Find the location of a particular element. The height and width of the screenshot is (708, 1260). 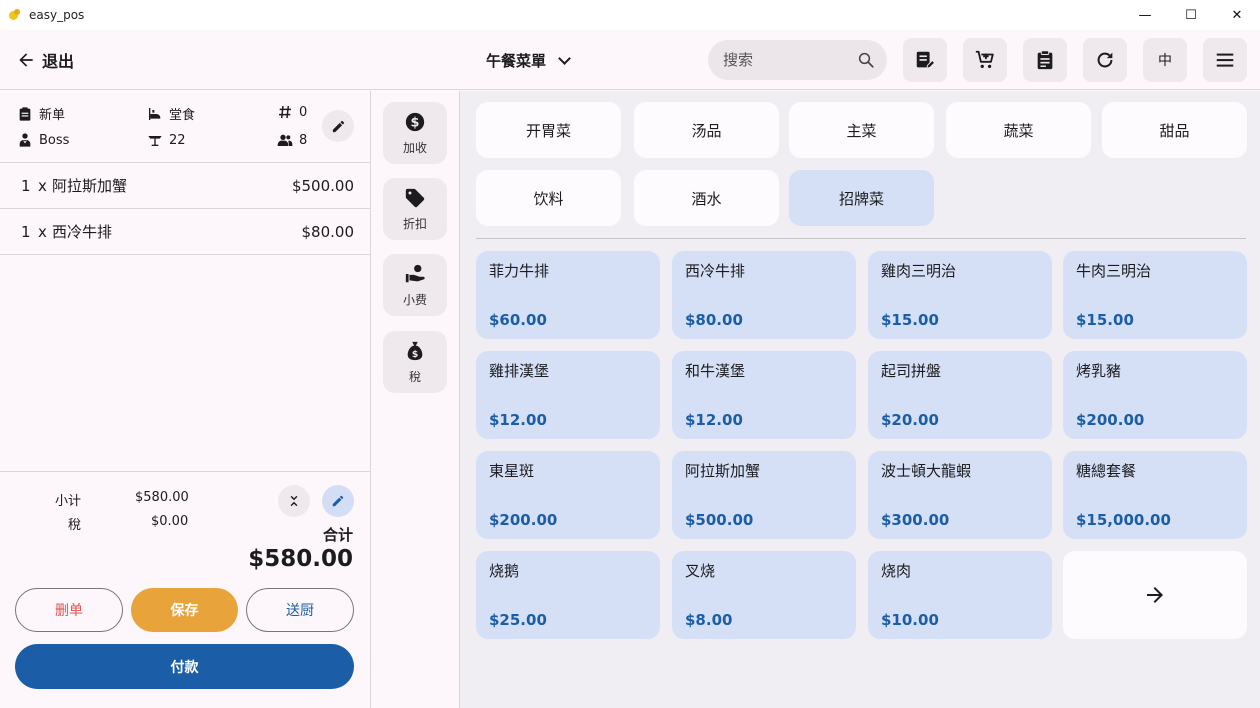

cart-add-button is located at coordinates (985, 60).